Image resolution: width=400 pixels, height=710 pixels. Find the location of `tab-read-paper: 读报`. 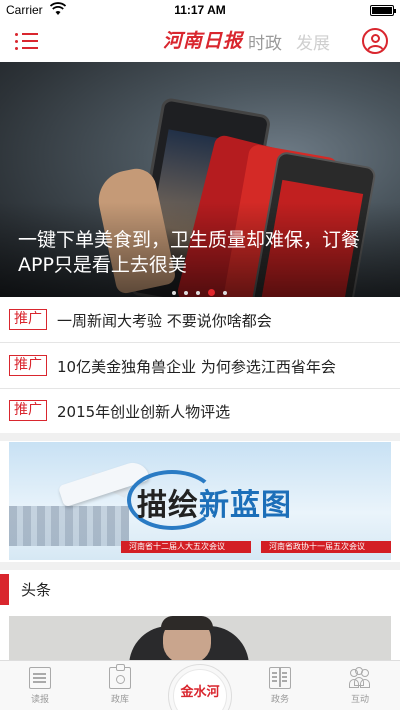

tab-read-paper: 读报 is located at coordinates (40, 686).